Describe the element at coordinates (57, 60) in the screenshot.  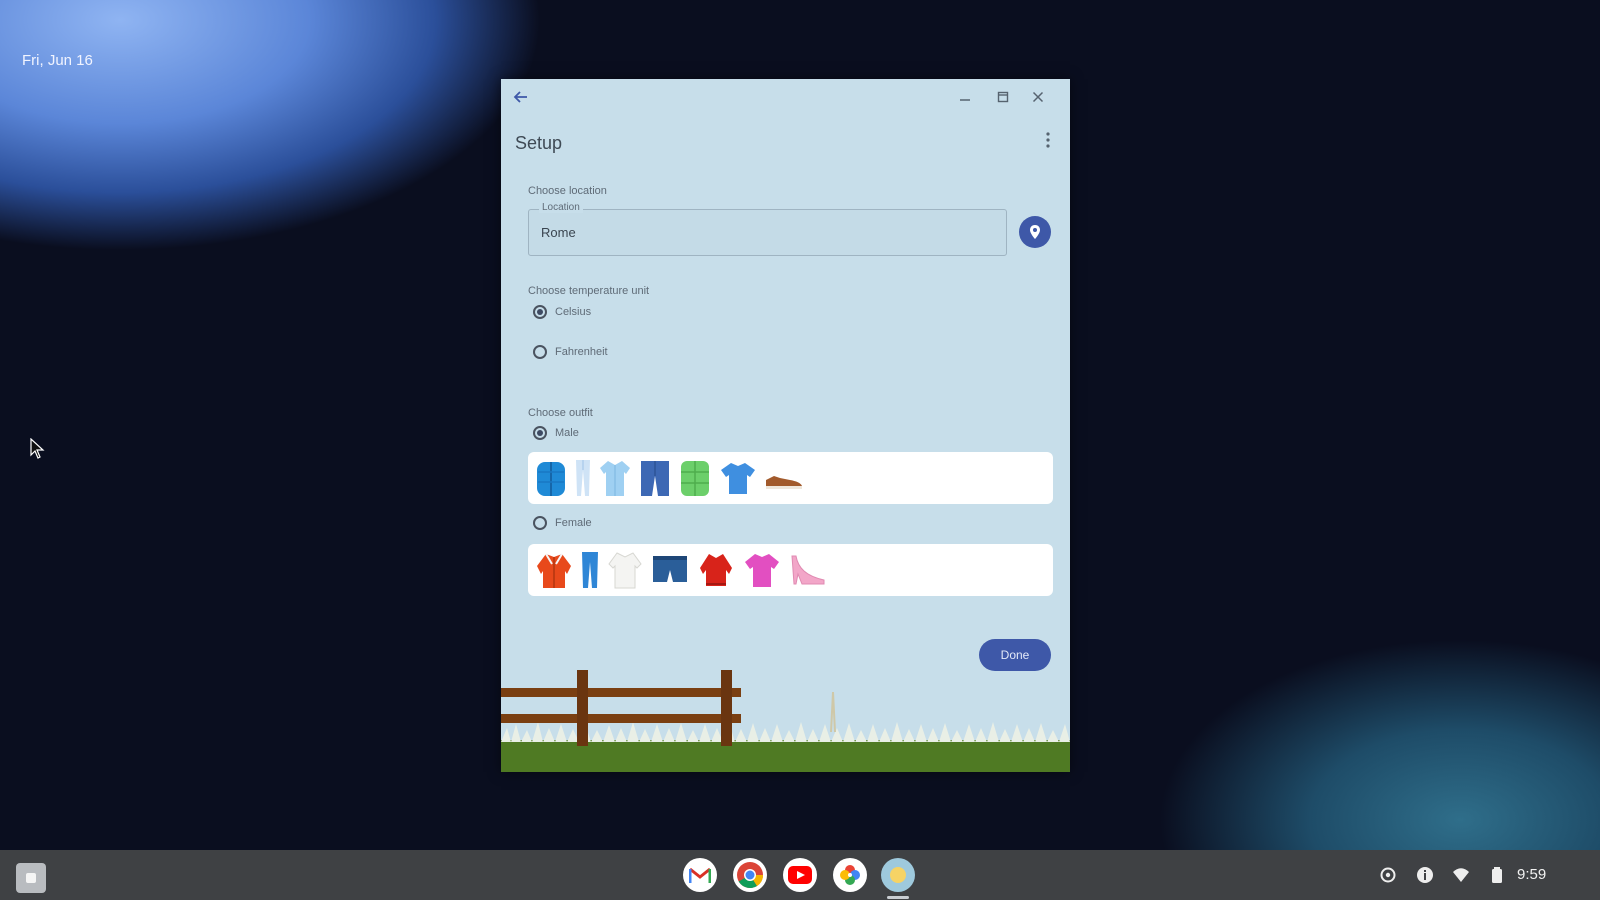
I see `desktop-date: Fri, Jun 16` at that location.